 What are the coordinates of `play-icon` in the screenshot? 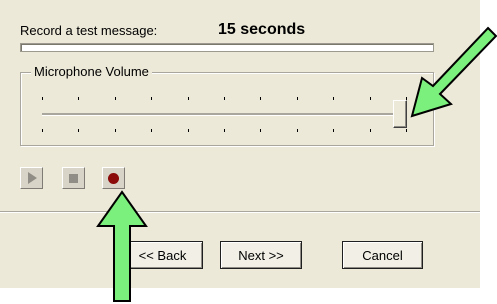 It's located at (32, 178).